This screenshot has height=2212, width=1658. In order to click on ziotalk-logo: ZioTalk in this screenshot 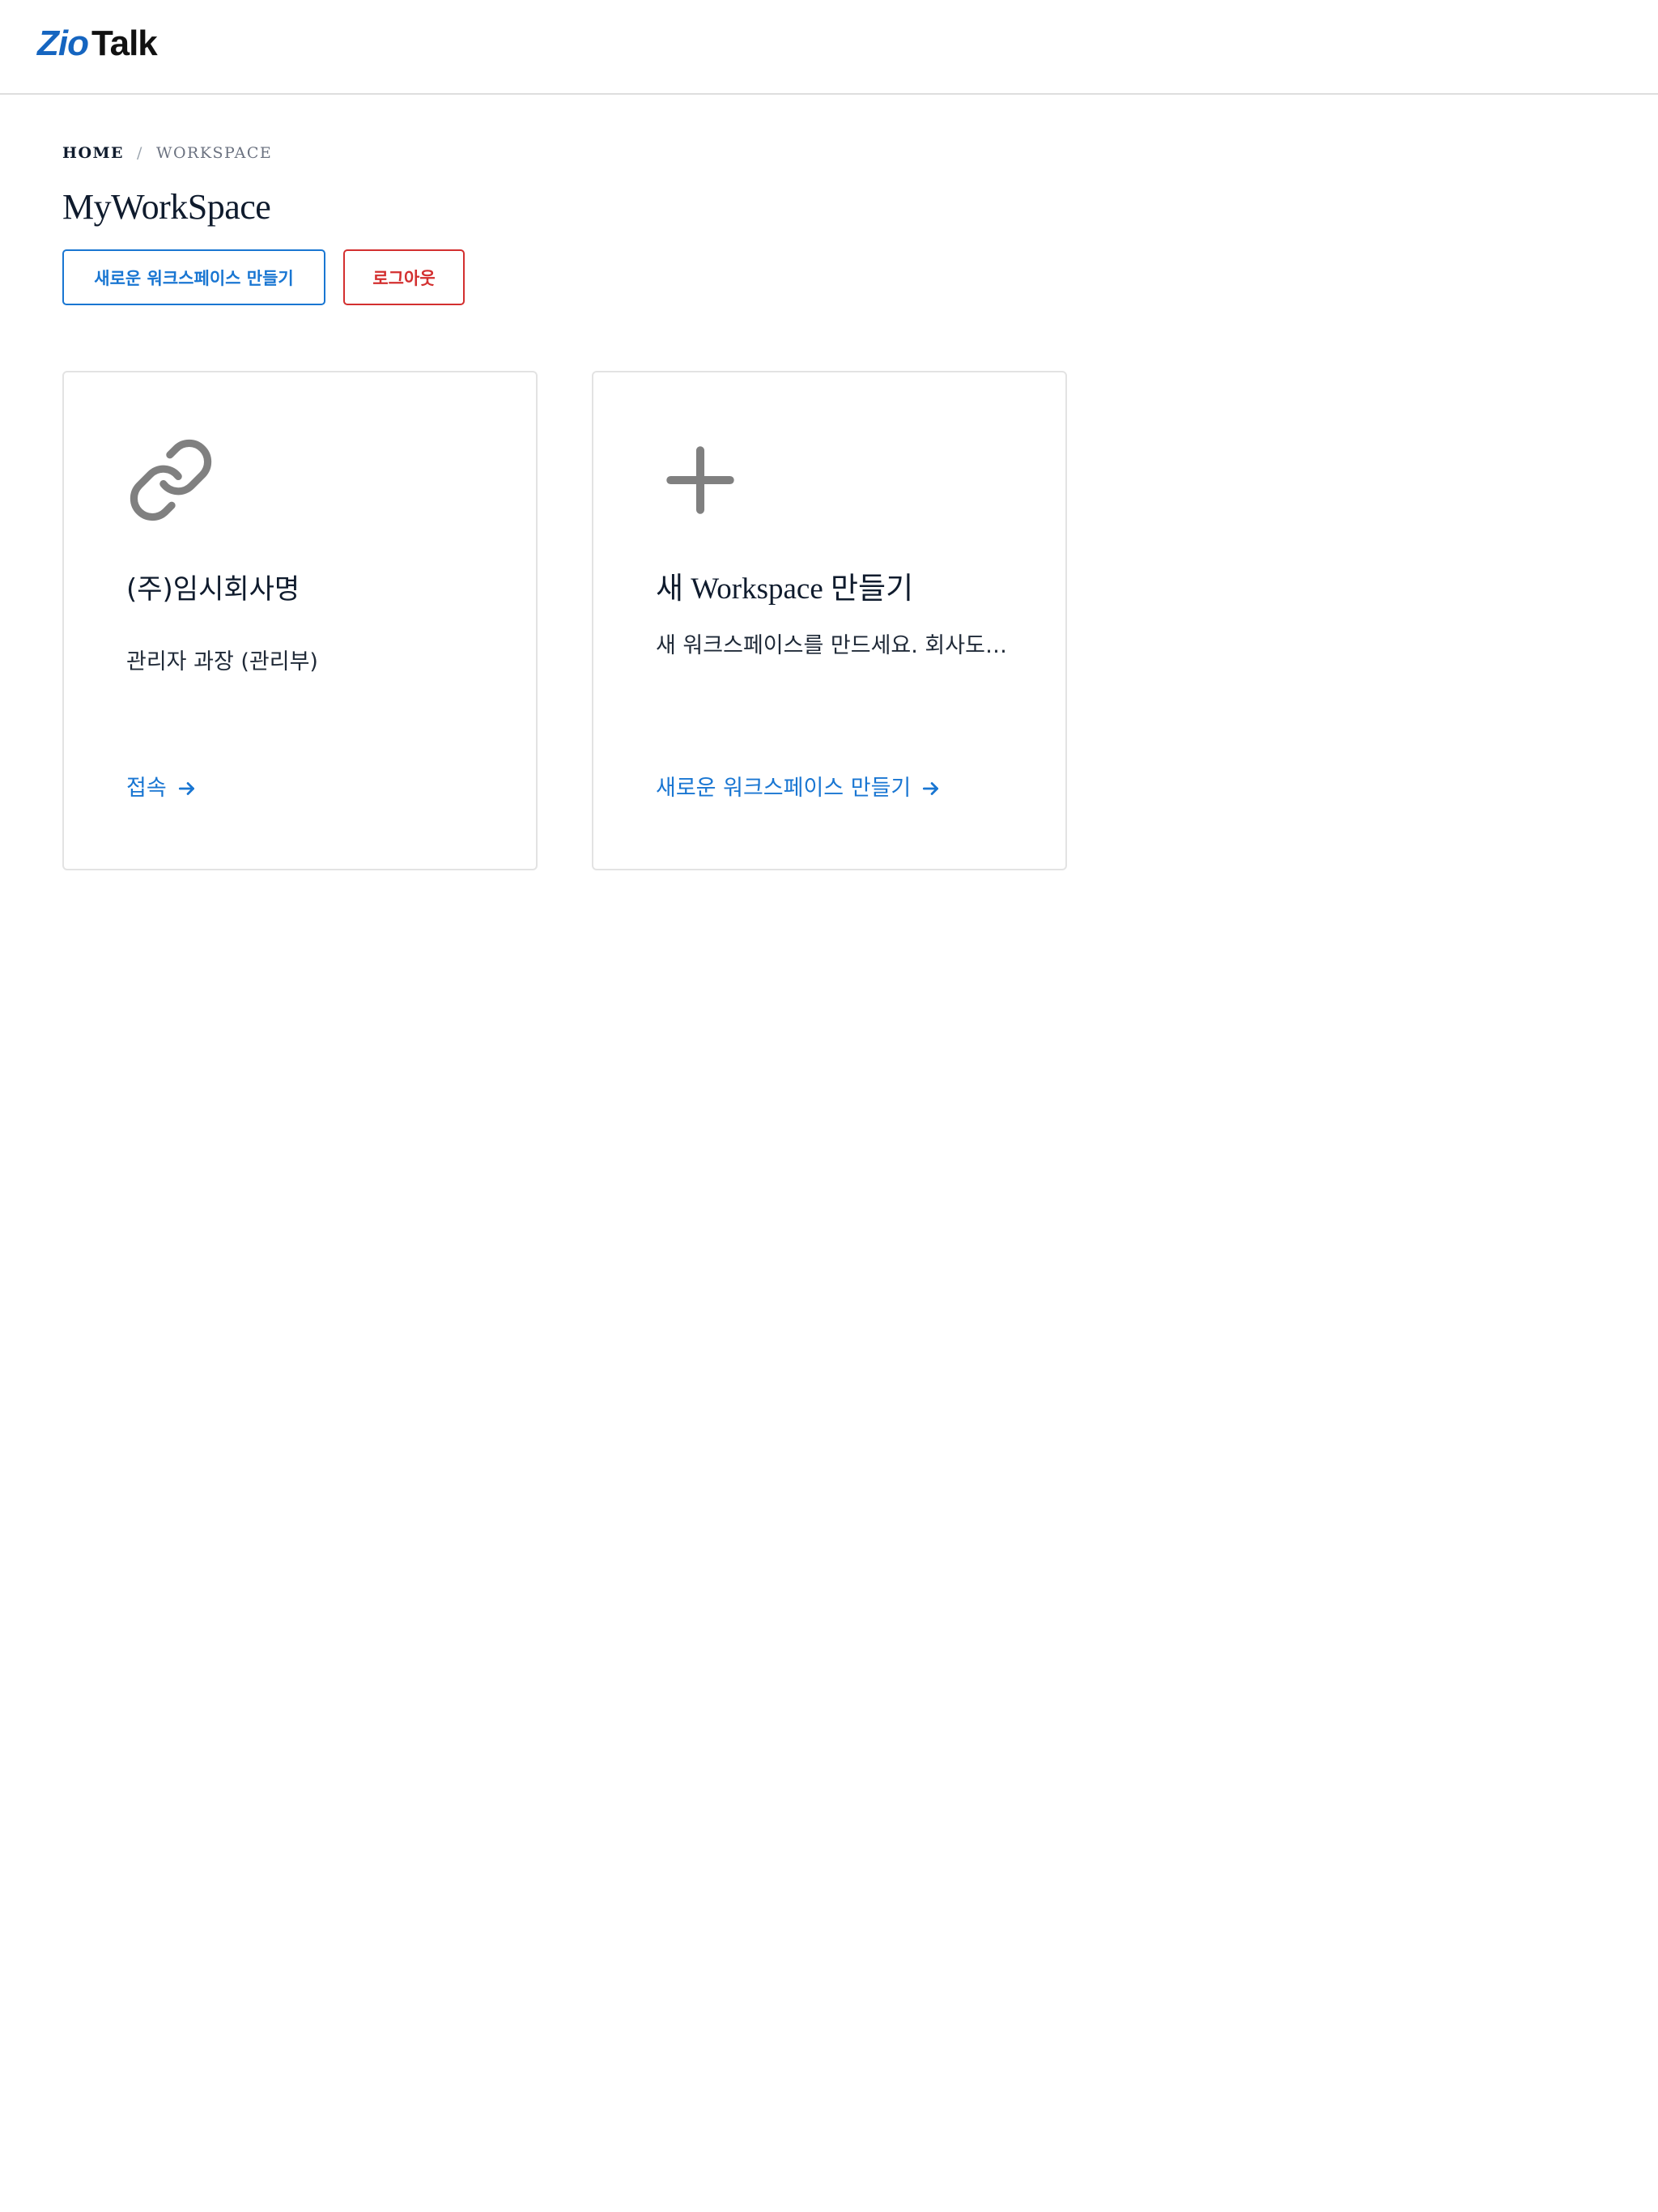, I will do `click(97, 44)`.